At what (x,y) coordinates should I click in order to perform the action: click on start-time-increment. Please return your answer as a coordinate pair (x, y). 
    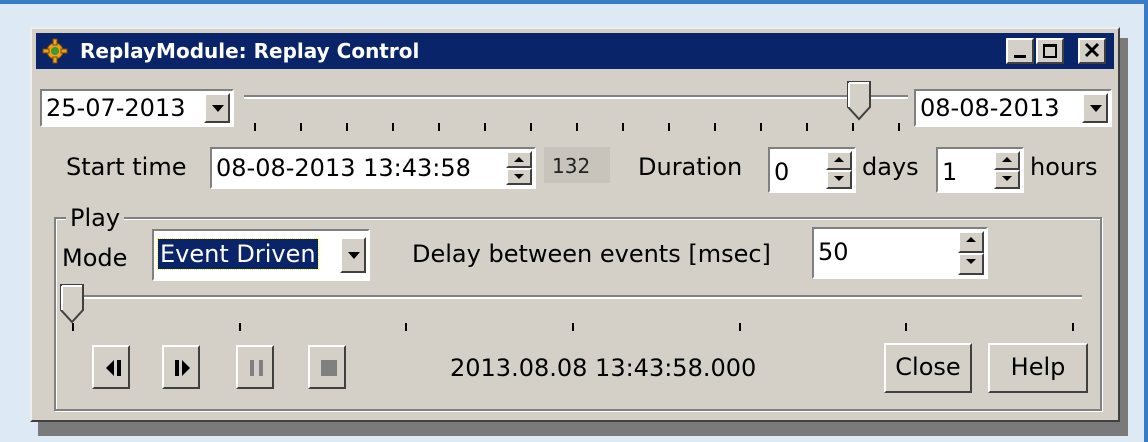
    Looking at the image, I should click on (519, 159).